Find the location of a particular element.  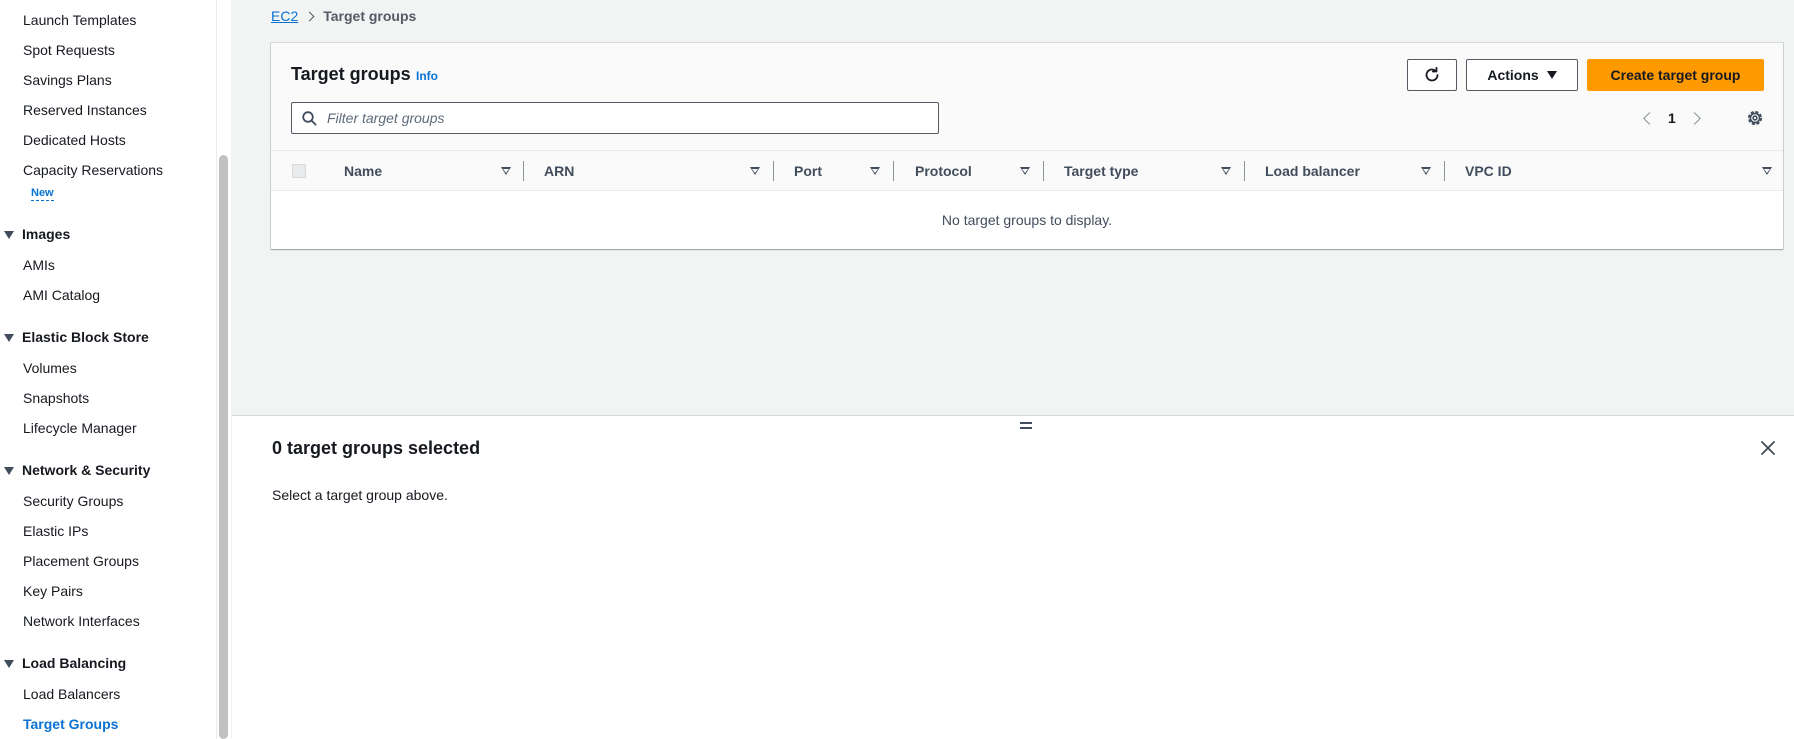

select-all-checkbox is located at coordinates (299, 171).